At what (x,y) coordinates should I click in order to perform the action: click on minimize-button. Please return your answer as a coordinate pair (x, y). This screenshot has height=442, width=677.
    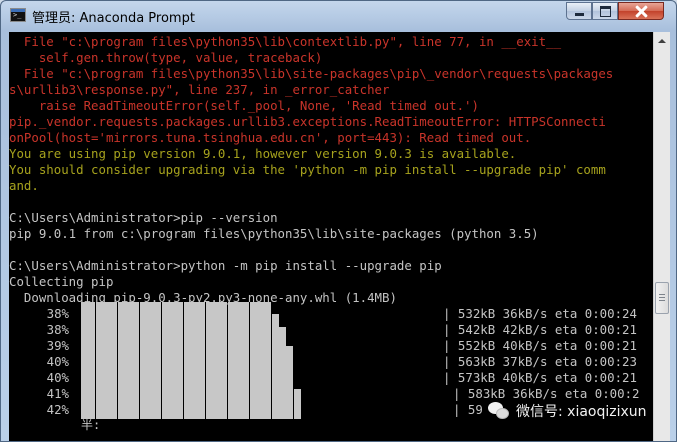
    Looking at the image, I should click on (579, 11).